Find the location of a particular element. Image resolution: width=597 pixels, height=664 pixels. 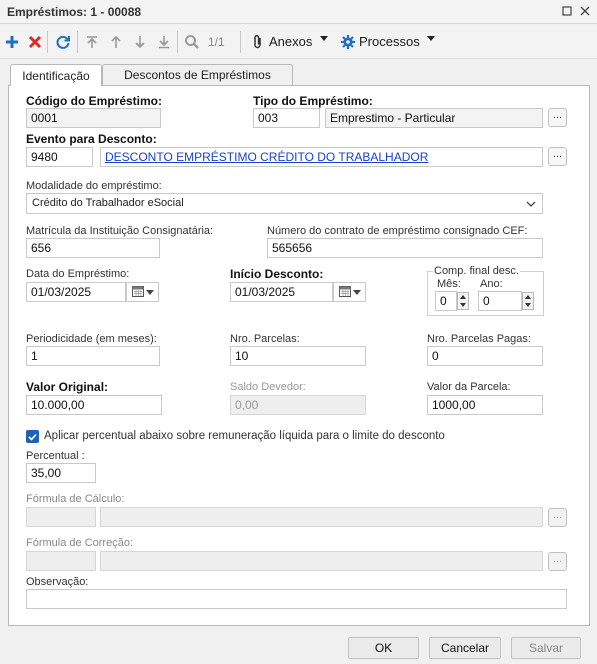

maximize-icon is located at coordinates (567, 11).